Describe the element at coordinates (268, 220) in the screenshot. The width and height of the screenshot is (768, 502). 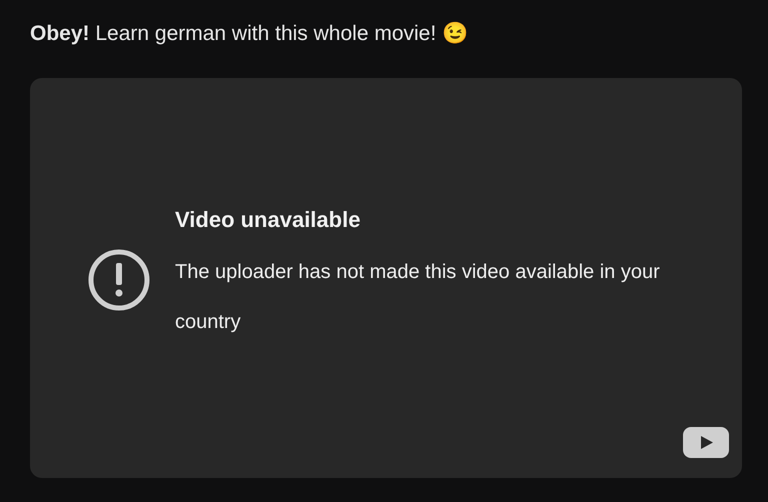
I see `error-heading: Video unavailable` at that location.